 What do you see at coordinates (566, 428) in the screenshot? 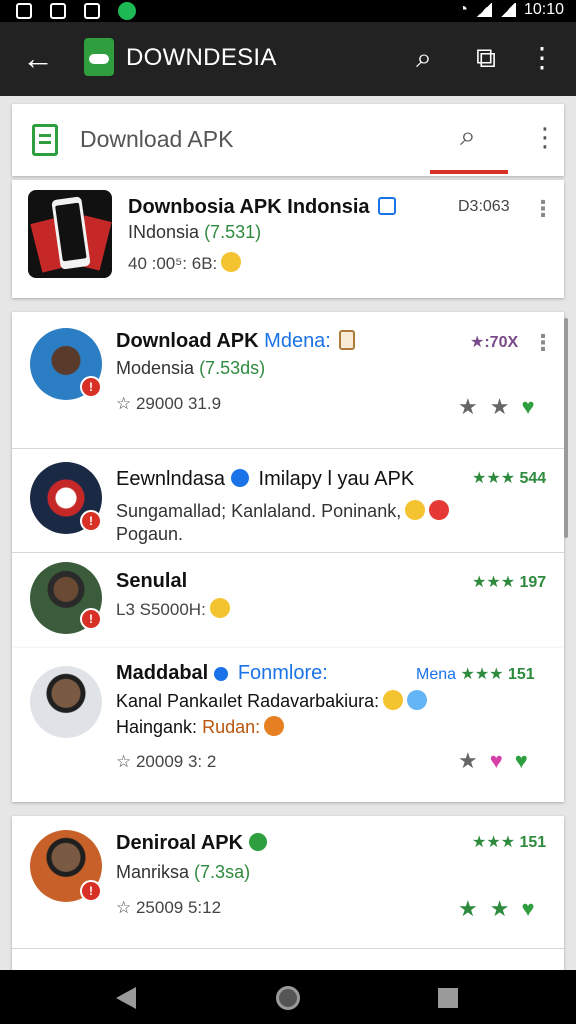
I see `scrollbar` at bounding box center [566, 428].